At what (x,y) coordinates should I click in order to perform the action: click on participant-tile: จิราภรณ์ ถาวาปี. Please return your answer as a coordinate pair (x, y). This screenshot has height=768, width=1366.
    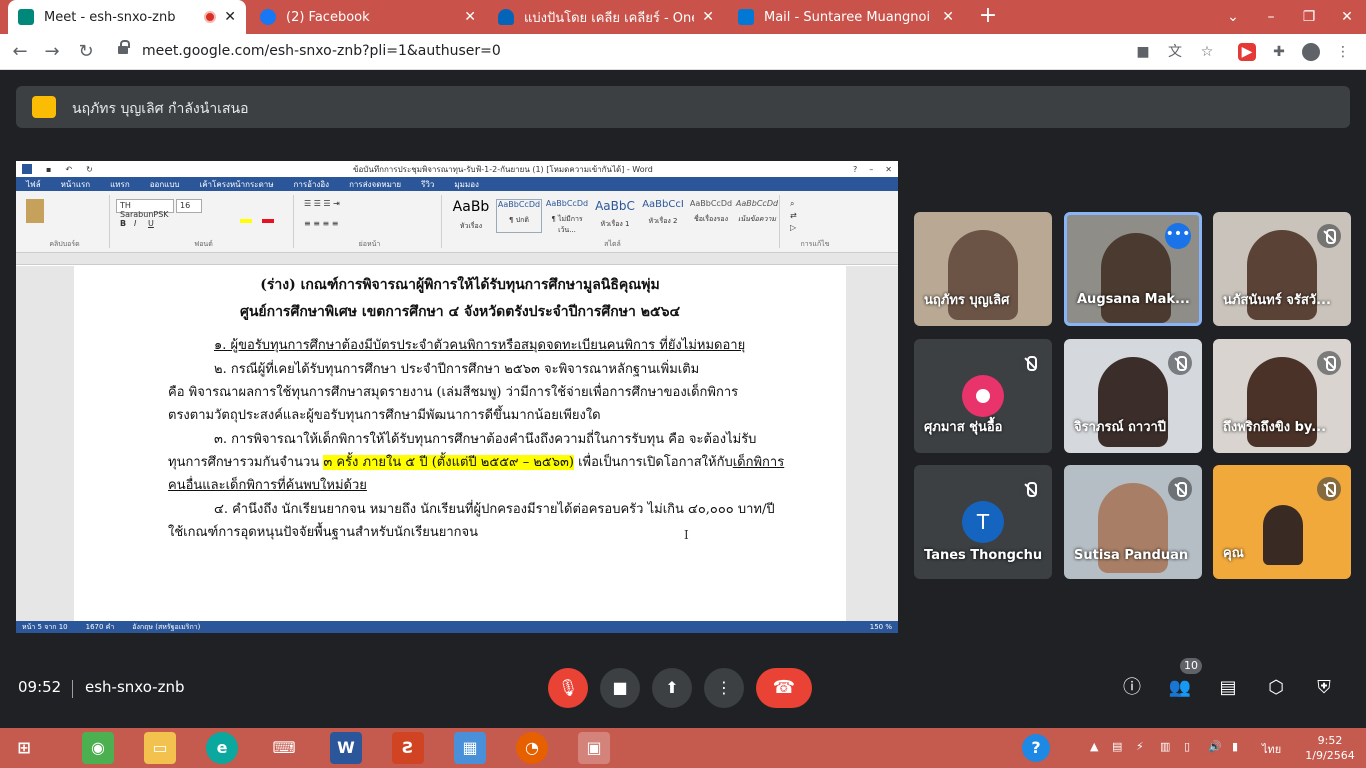
    Looking at the image, I should click on (1133, 396).